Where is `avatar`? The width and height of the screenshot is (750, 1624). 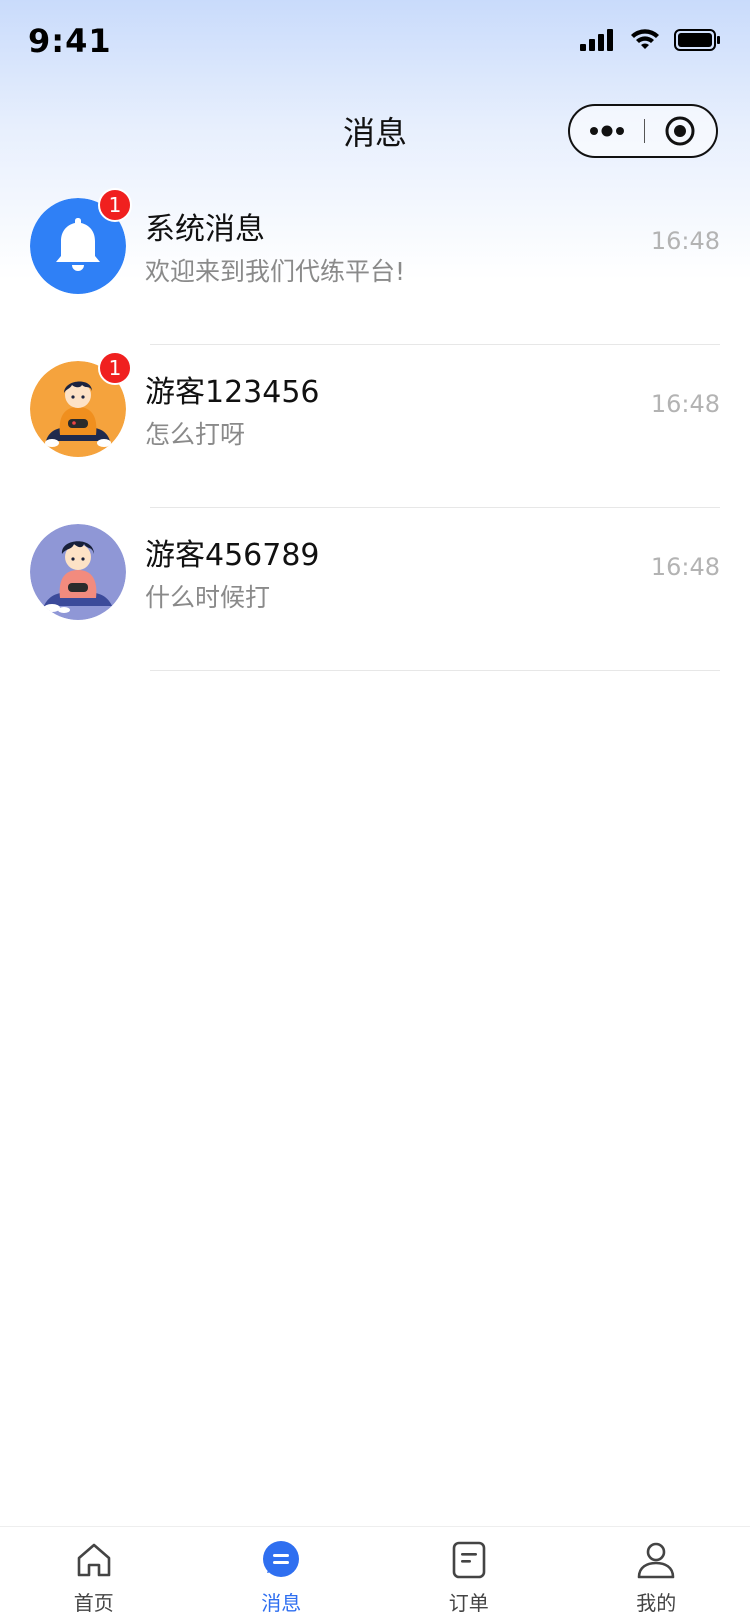
avatar is located at coordinates (78, 572).